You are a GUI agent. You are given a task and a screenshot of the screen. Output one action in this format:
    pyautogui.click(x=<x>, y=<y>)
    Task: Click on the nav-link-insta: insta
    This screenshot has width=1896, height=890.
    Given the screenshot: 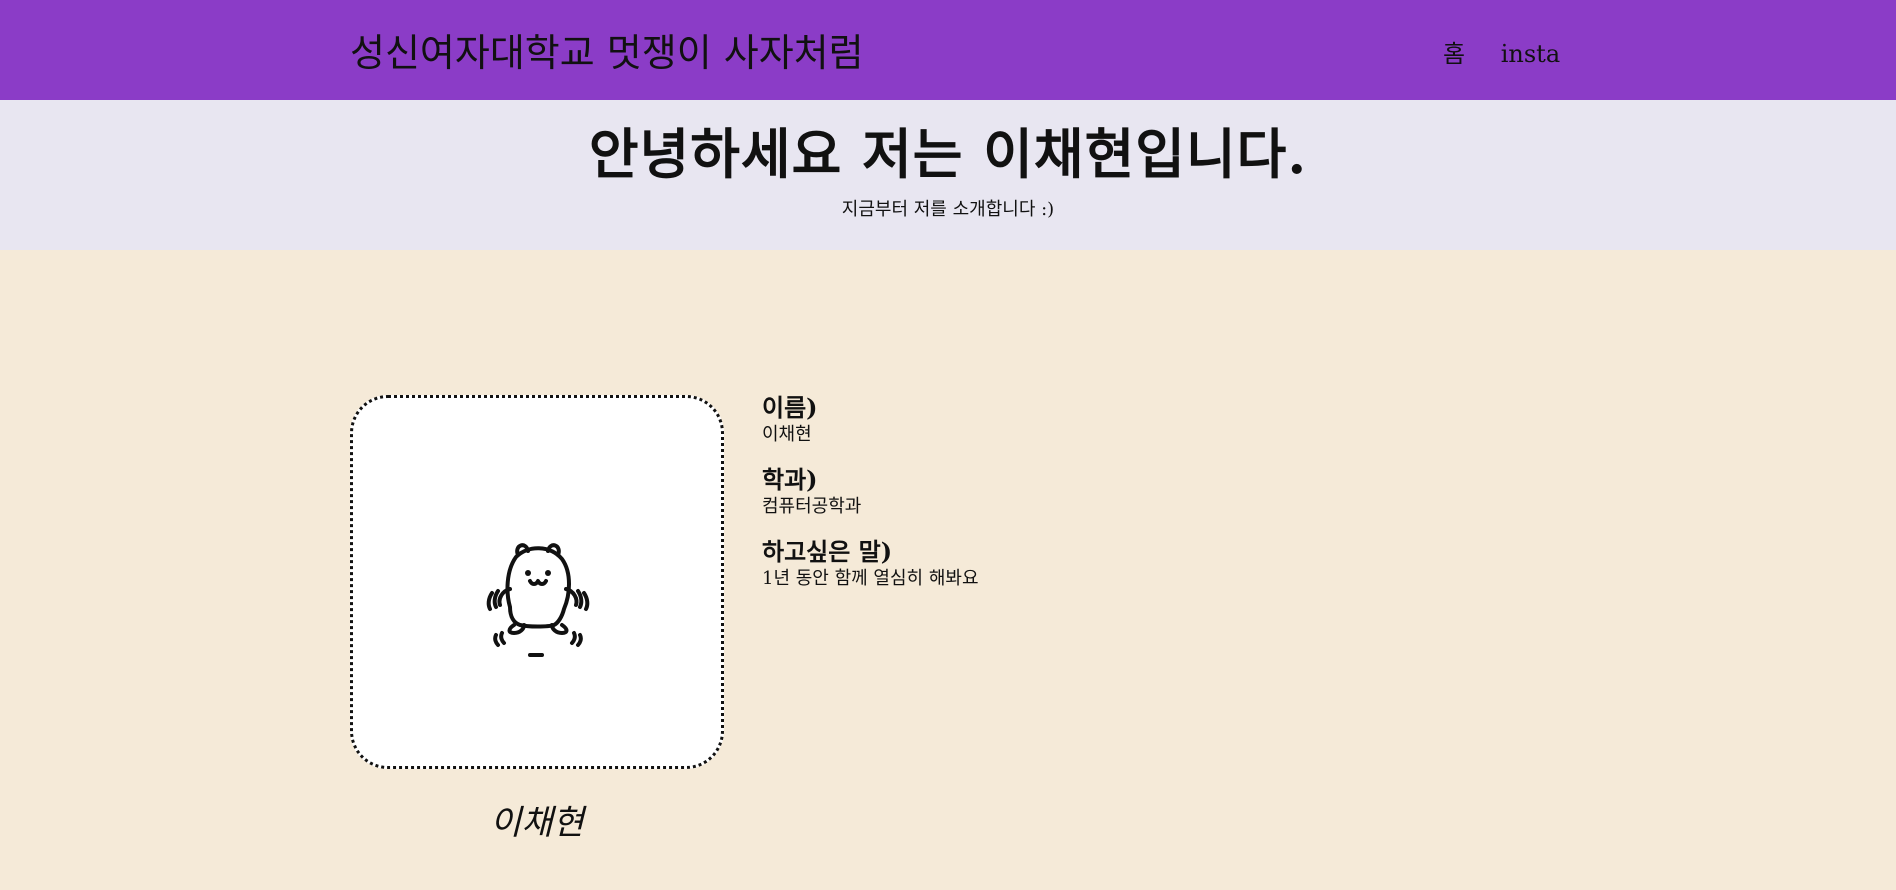 What is the action you would take?
    pyautogui.click(x=1530, y=54)
    